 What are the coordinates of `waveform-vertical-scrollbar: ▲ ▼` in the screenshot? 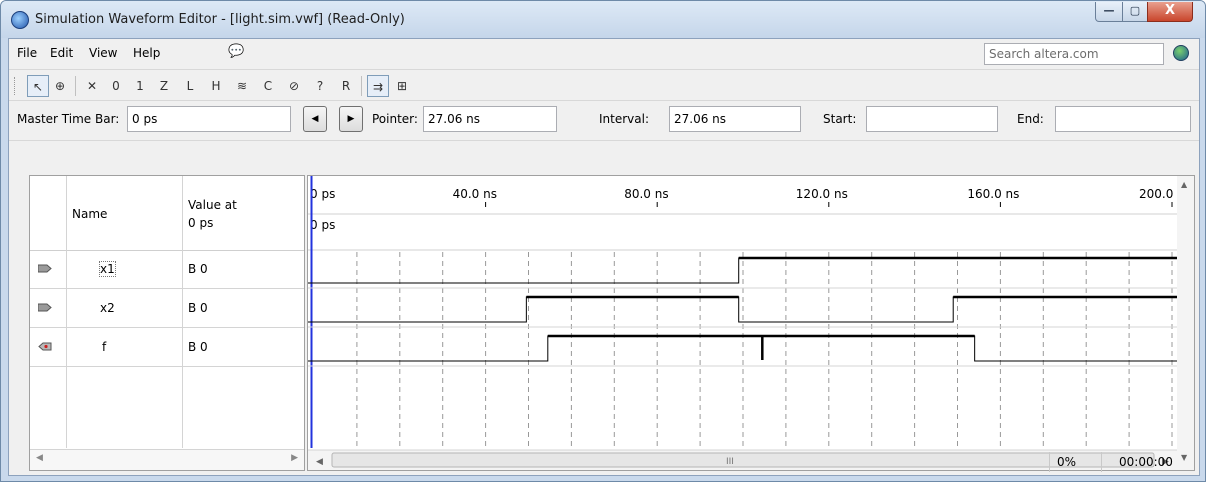 It's located at (1186, 323).